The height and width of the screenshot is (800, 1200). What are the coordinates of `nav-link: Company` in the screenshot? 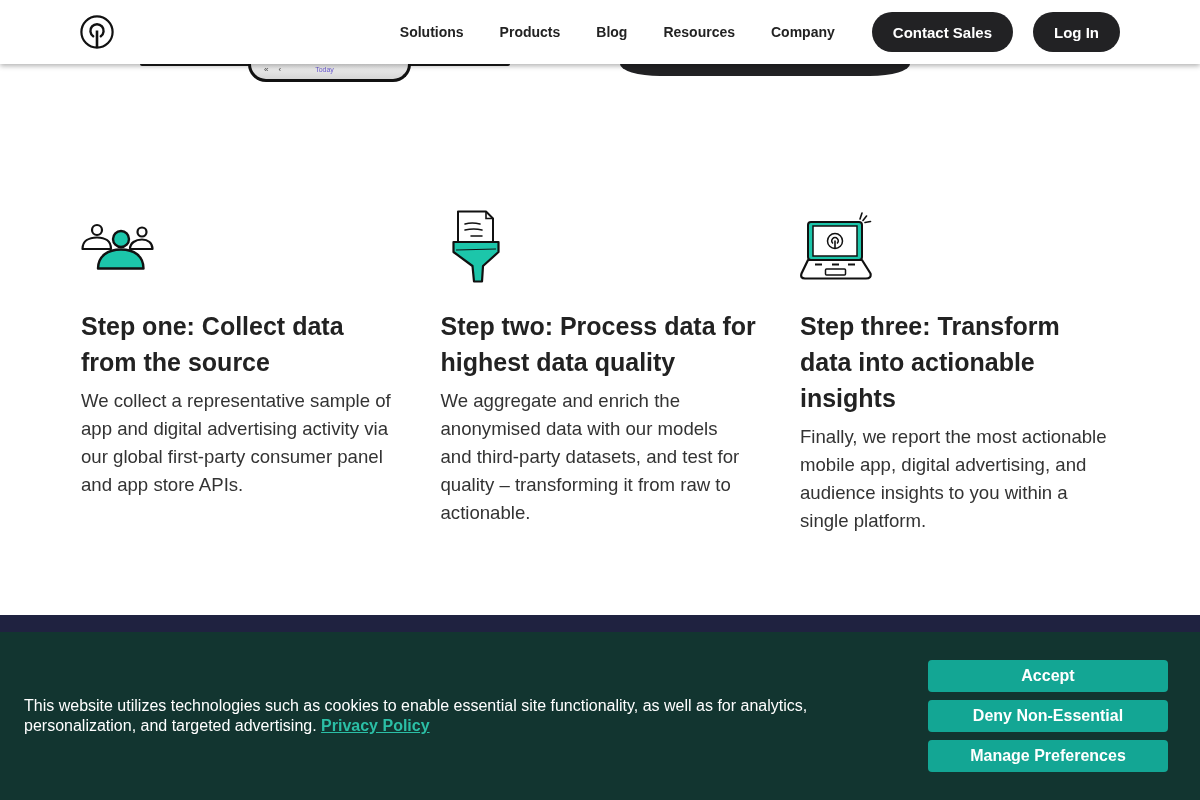 It's located at (803, 32).